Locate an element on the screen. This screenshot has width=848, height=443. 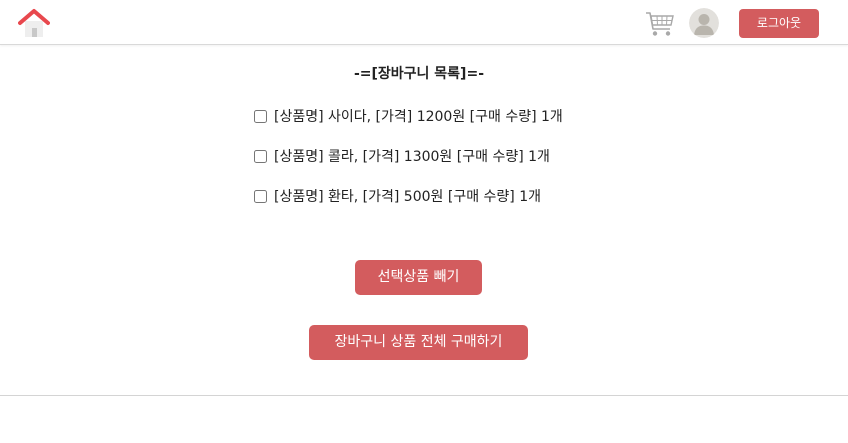
cart-list-title: -=[장바구니 목록]=- is located at coordinates (419, 74).